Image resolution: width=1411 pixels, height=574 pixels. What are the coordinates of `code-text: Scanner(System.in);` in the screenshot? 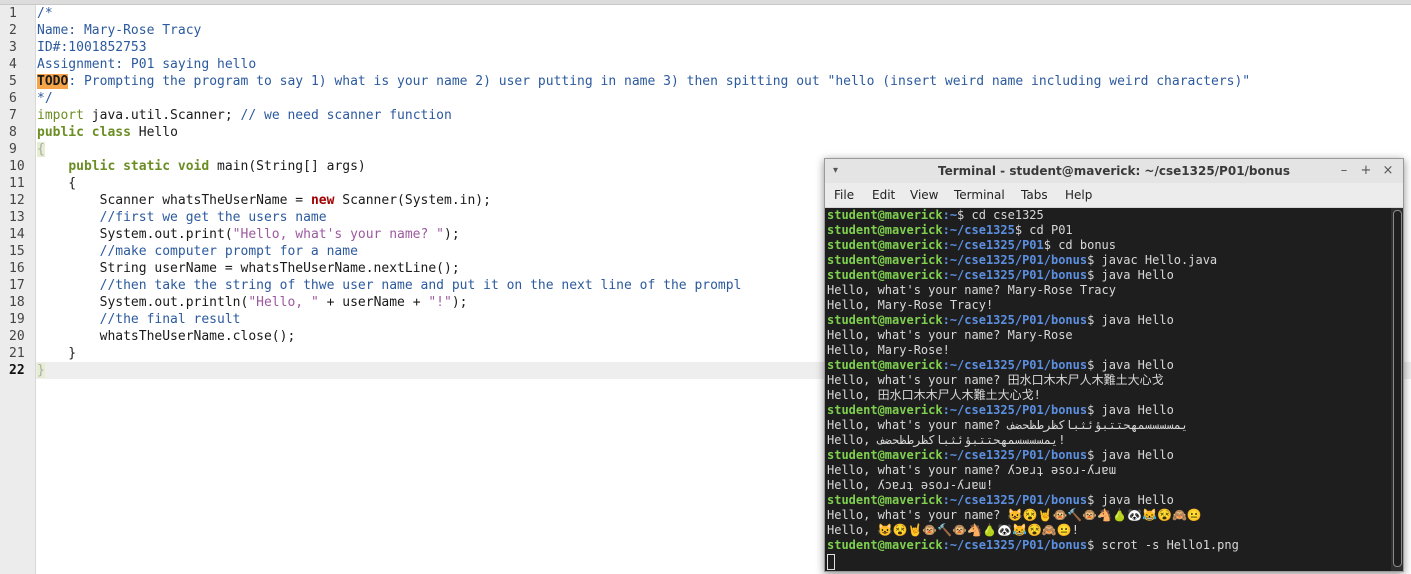 It's located at (412, 200).